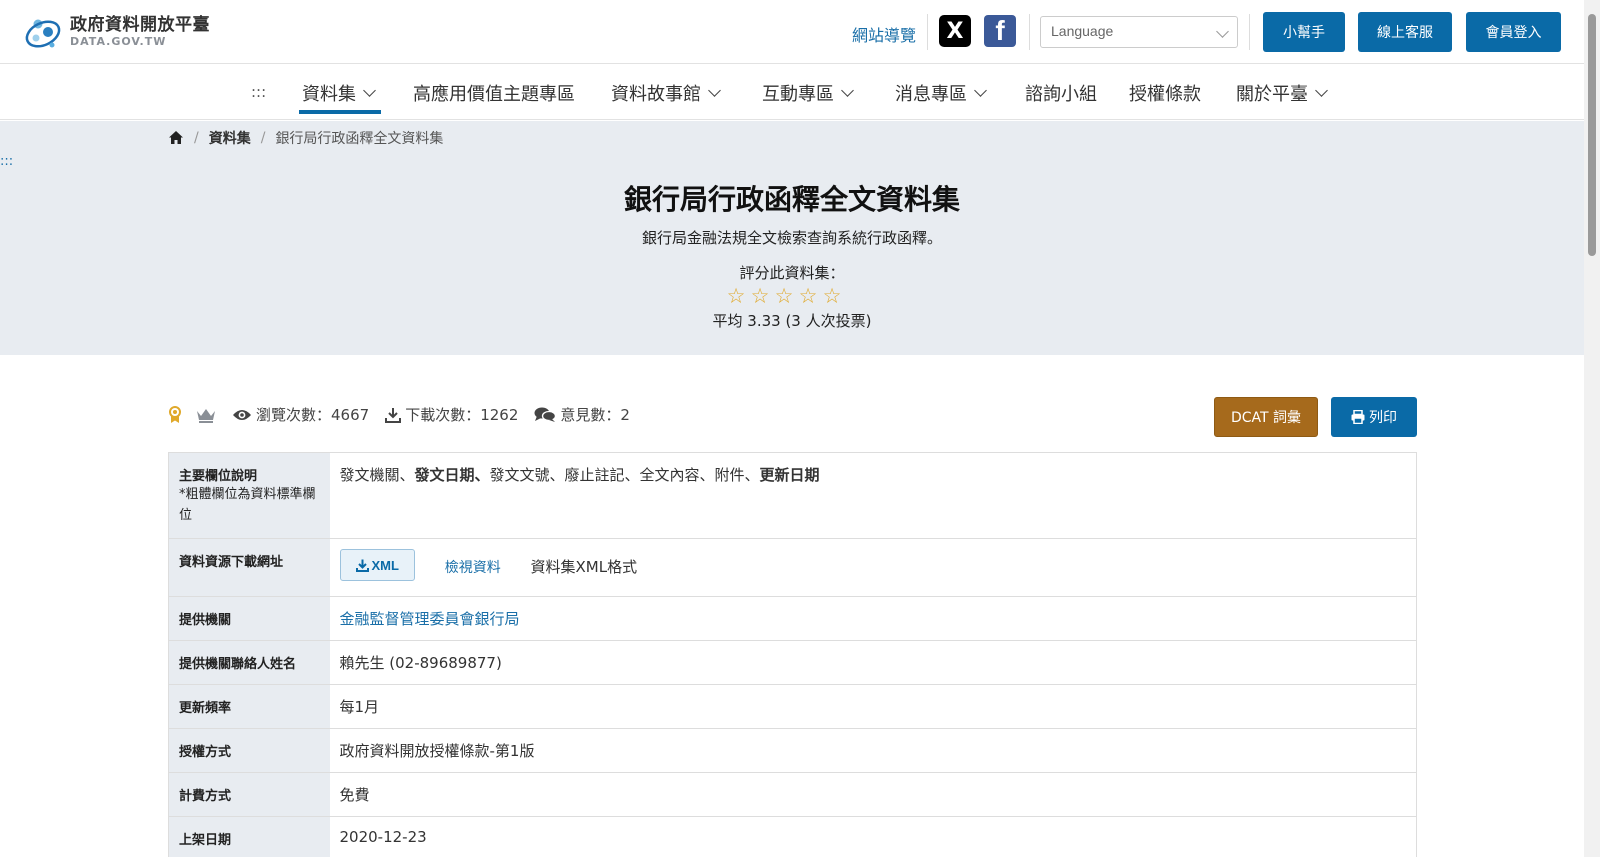  Describe the element at coordinates (873, 495) in the screenshot. I see `fields-value: 發文機關、發文日期、發文文號、廢止註記、全文內容、附件、更新日期` at that location.